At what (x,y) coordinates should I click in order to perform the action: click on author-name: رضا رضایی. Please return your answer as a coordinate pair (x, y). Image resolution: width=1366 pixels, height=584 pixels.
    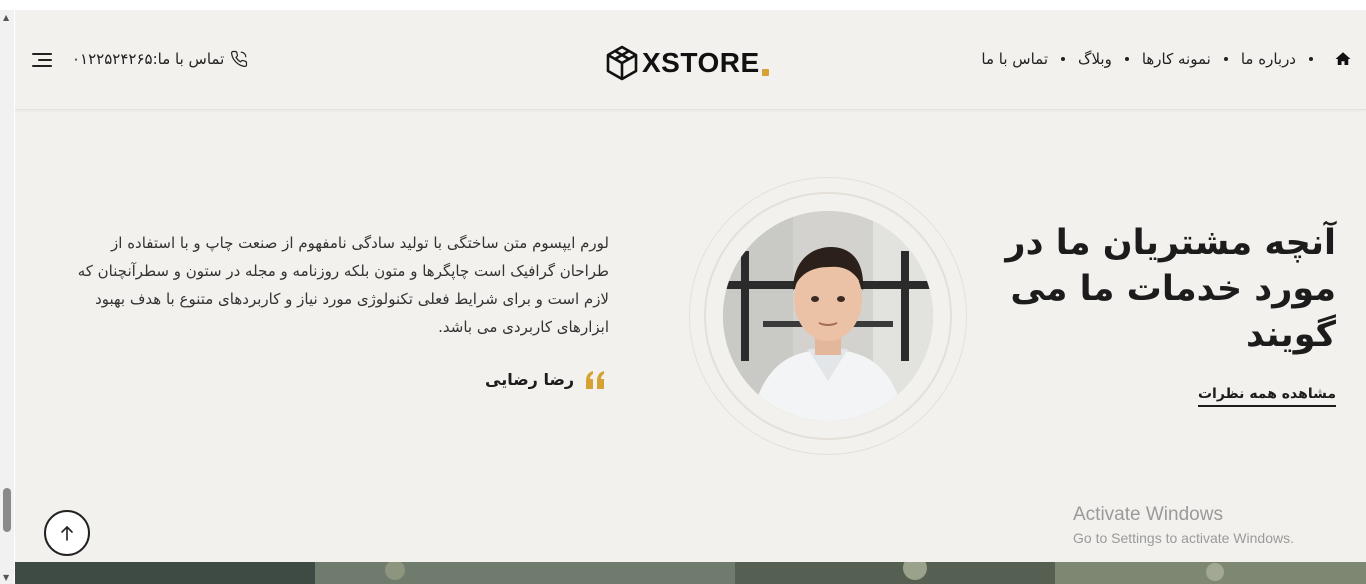
    Looking at the image, I should click on (530, 379).